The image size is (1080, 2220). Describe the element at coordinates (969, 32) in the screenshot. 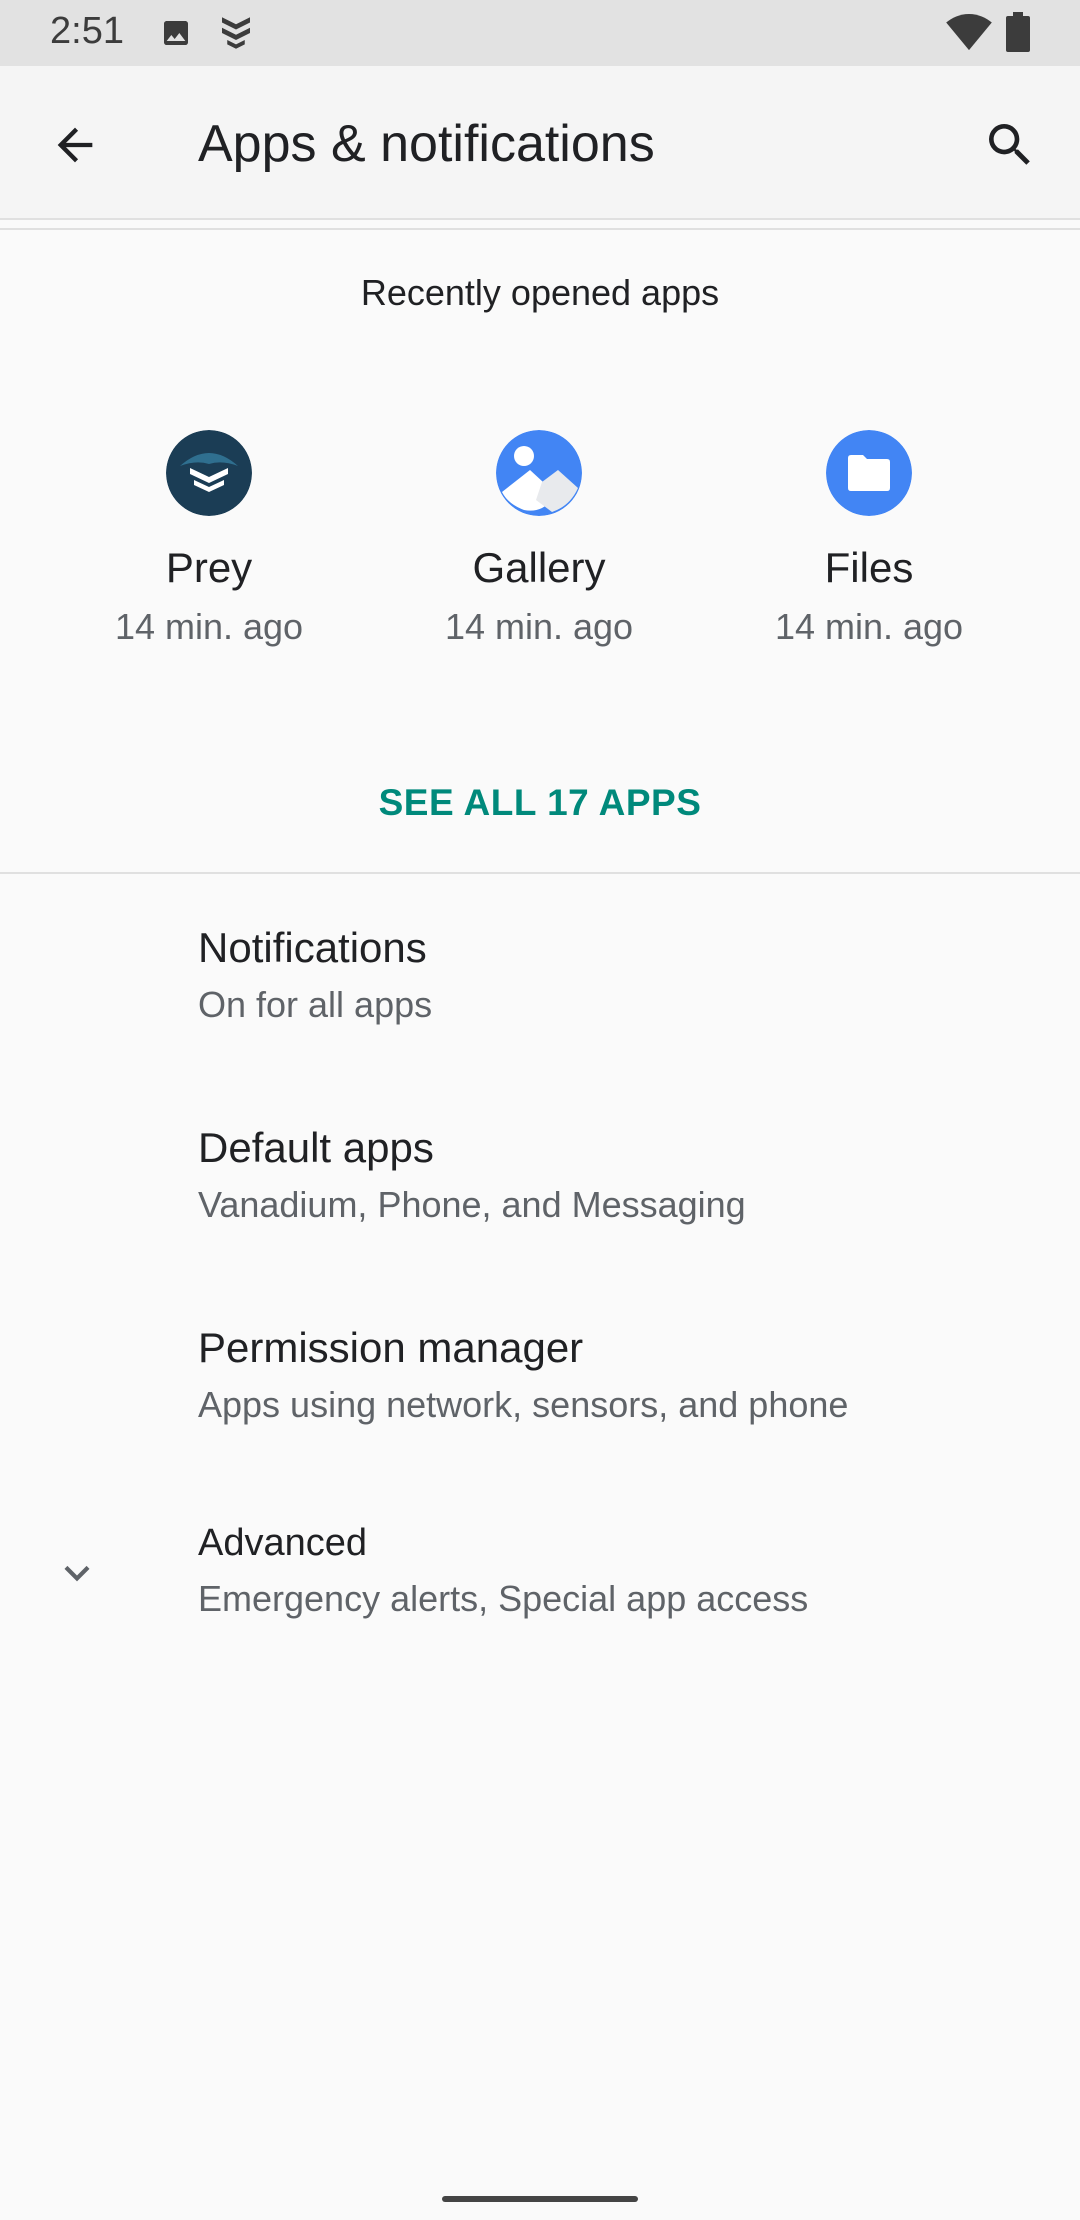

I see `wifi-icon` at that location.